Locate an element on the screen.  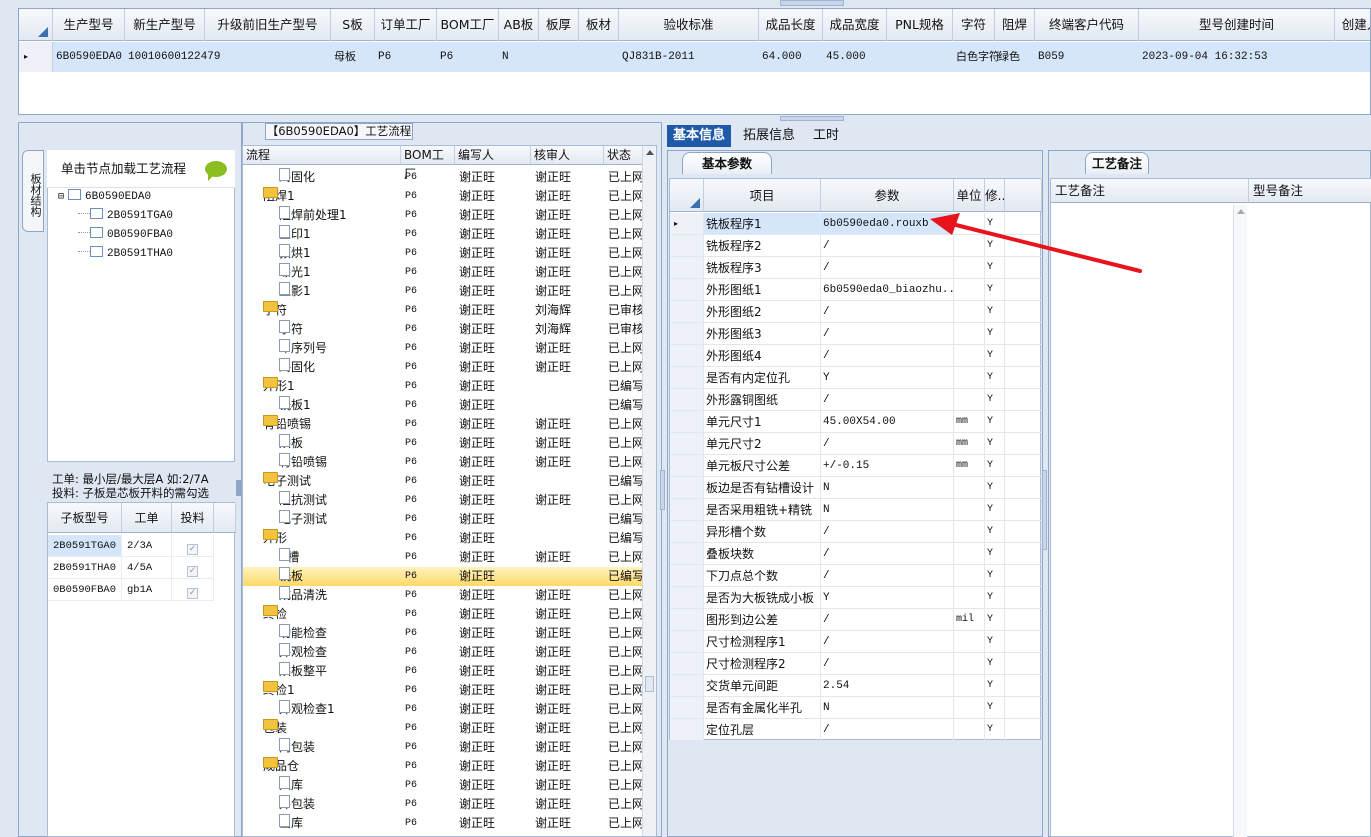
process-row: 功能检查 P6 谢正旺 谢正旺 已上网 is located at coordinates (443, 633).